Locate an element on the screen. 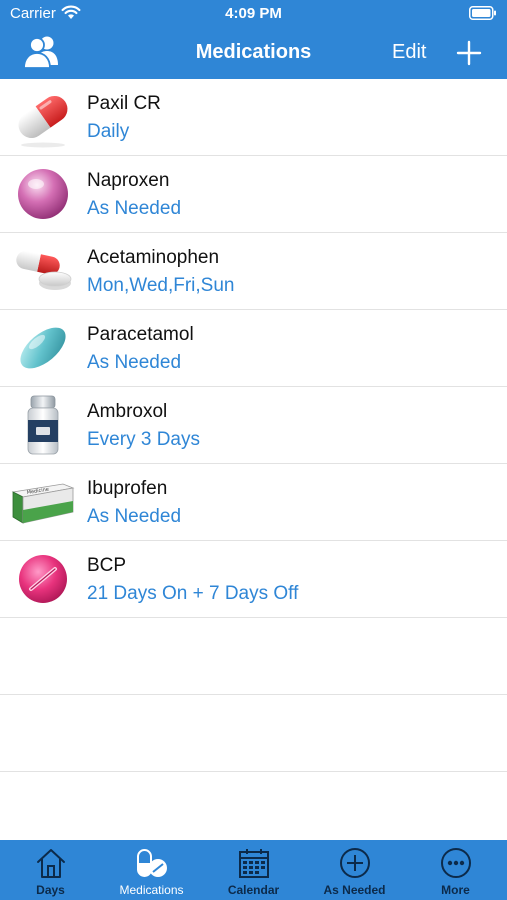 This screenshot has width=507, height=900. tab-label: Medications is located at coordinates (151, 890).